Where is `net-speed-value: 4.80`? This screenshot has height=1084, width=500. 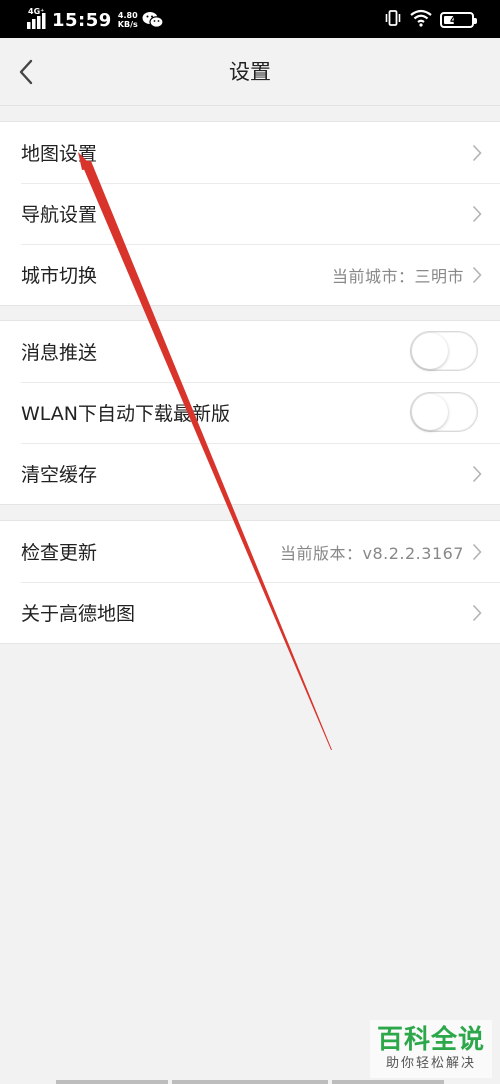 net-speed-value: 4.80 is located at coordinates (127, 15).